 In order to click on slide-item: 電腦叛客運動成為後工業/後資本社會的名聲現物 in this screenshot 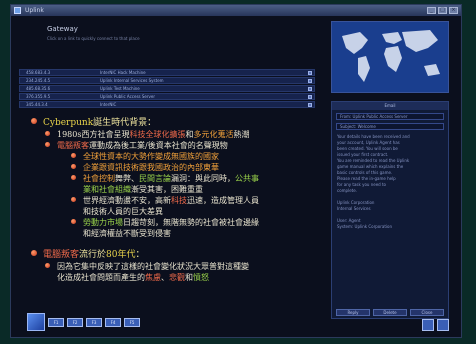, I will do `click(185, 145)`.